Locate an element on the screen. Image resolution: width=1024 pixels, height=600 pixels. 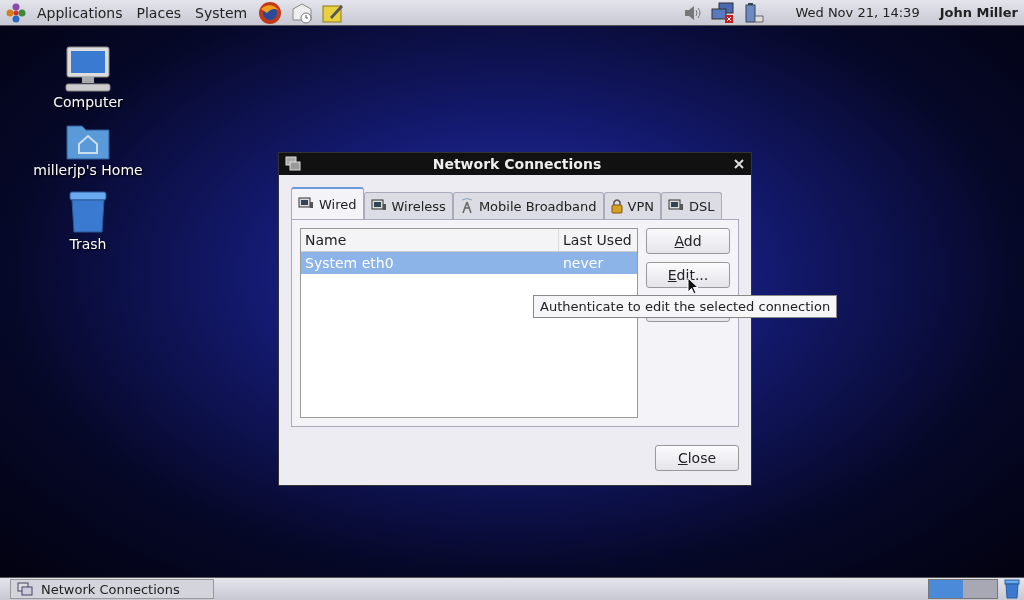
battery-plug-icon is located at coordinates (754, 12).